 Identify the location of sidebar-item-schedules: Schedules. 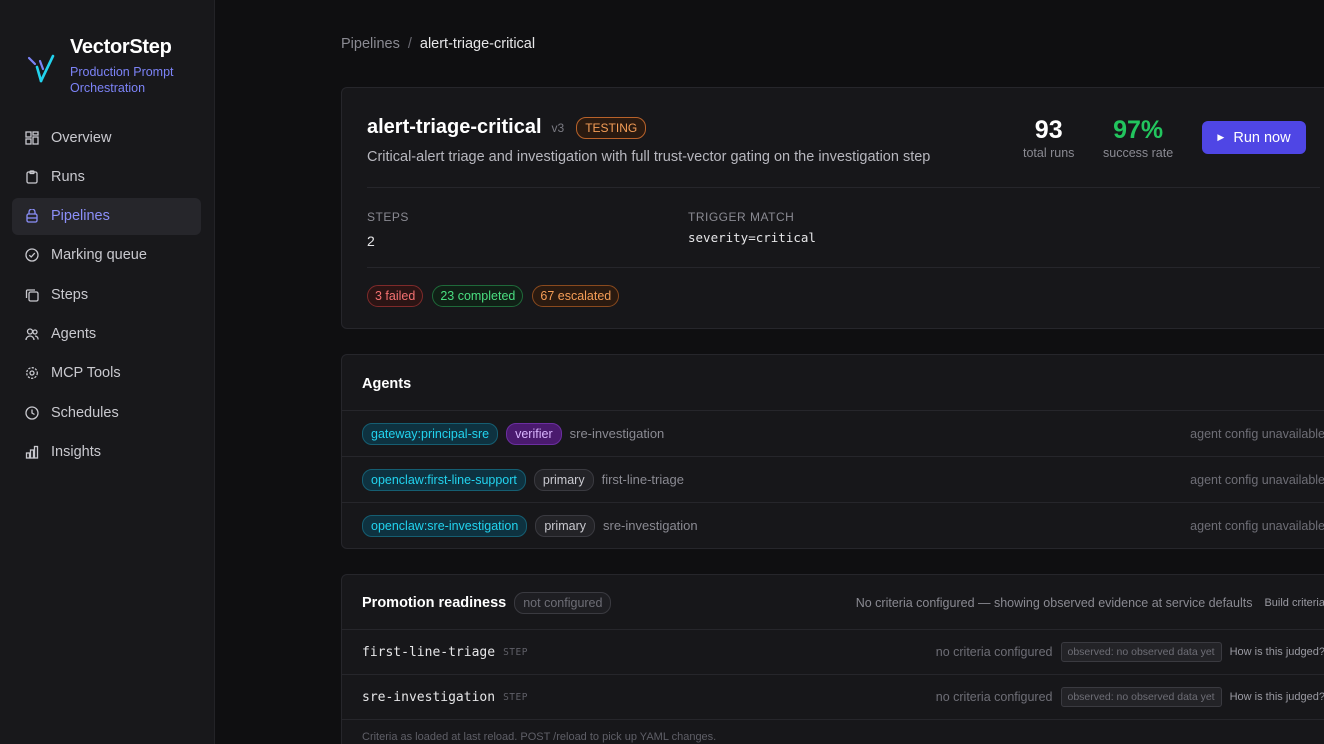
(106, 412).